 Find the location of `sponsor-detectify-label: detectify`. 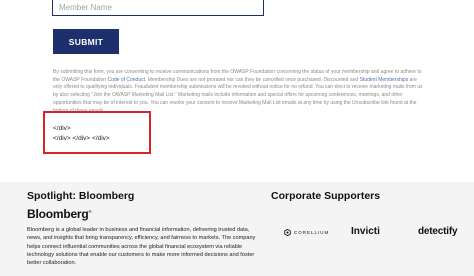

sponsor-detectify-label: detectify is located at coordinates (438, 231).